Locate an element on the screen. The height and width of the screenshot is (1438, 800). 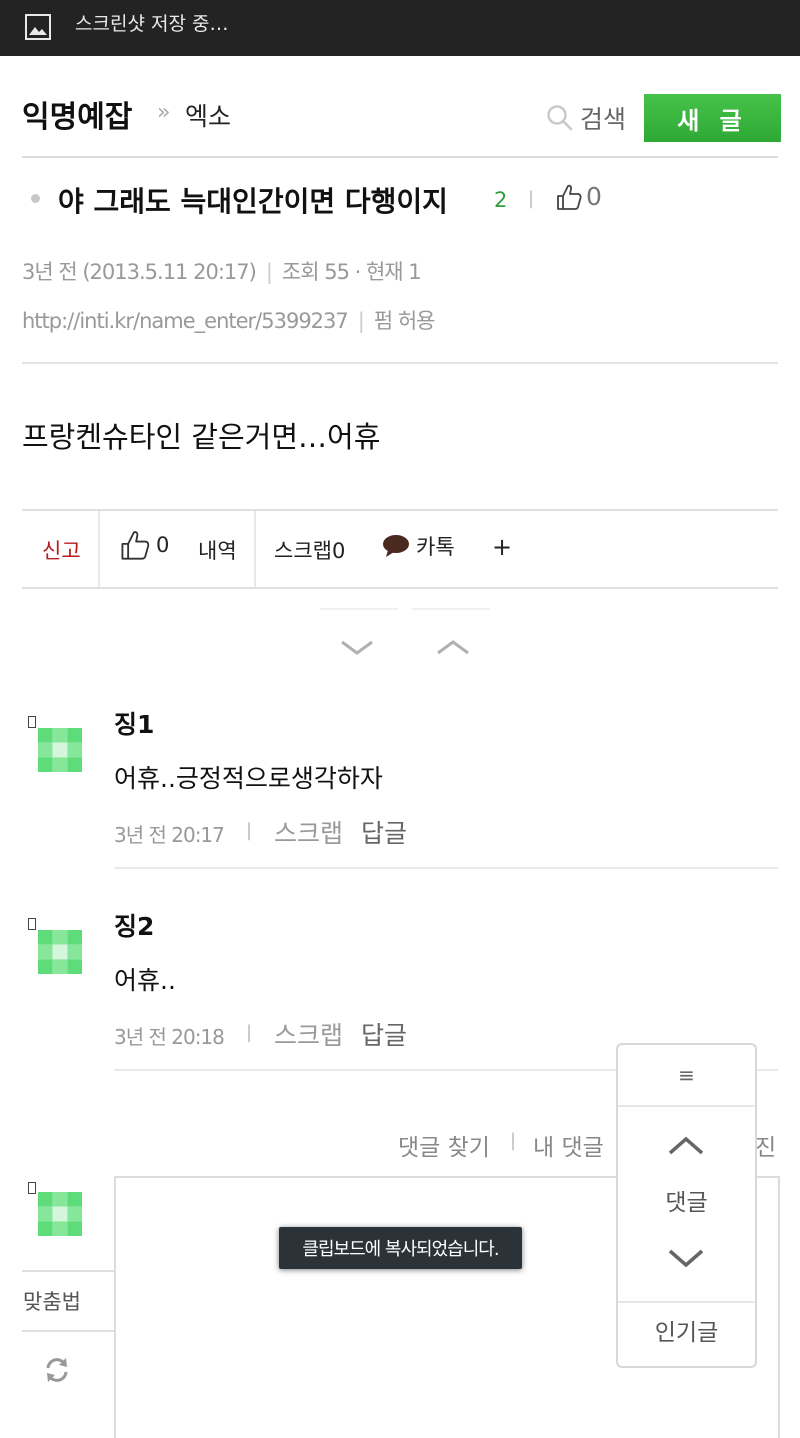
comment-count: 2 is located at coordinates (500, 200).